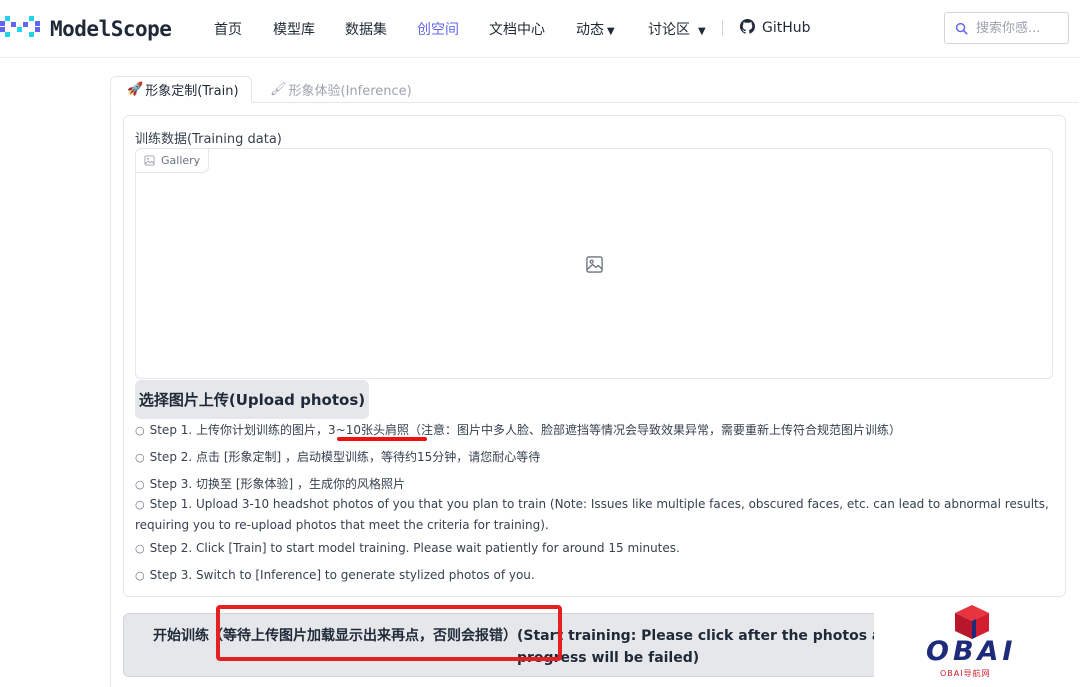 This screenshot has height=687, width=1080. I want to click on upload-photos-button: 选择图片上传(Upload photos), so click(252, 399).